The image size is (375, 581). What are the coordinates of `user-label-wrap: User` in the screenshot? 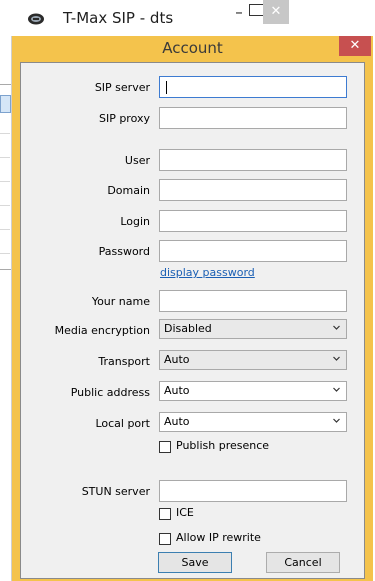 It's located at (85, 161).